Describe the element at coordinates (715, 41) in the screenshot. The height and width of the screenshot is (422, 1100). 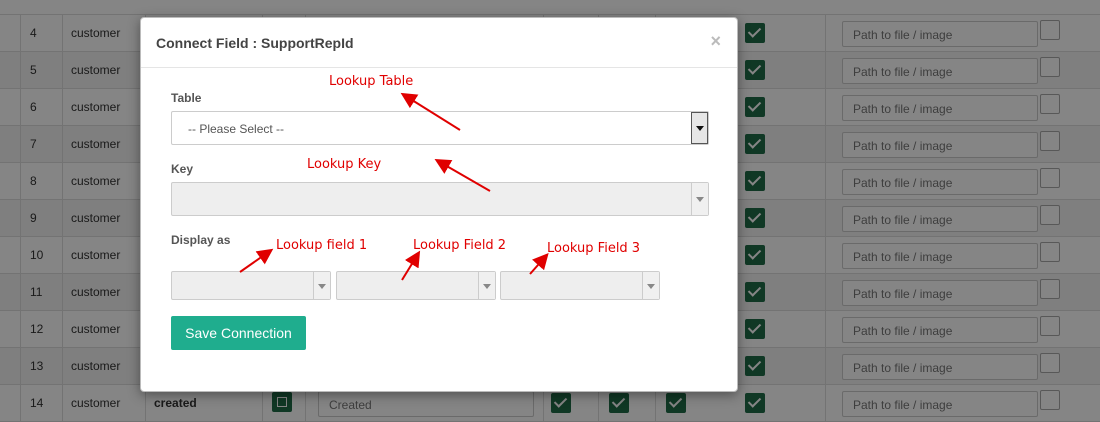
I see `close-icon: ×` at that location.